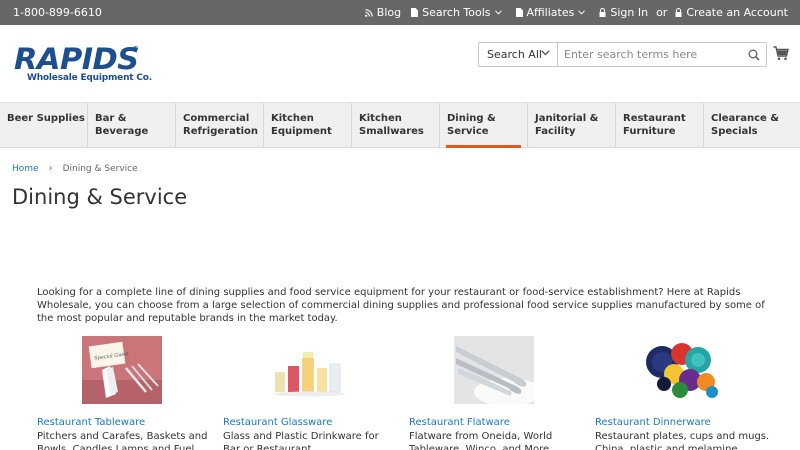 The width and height of the screenshot is (800, 450). I want to click on search-tools-label: Search Tools, so click(456, 12).